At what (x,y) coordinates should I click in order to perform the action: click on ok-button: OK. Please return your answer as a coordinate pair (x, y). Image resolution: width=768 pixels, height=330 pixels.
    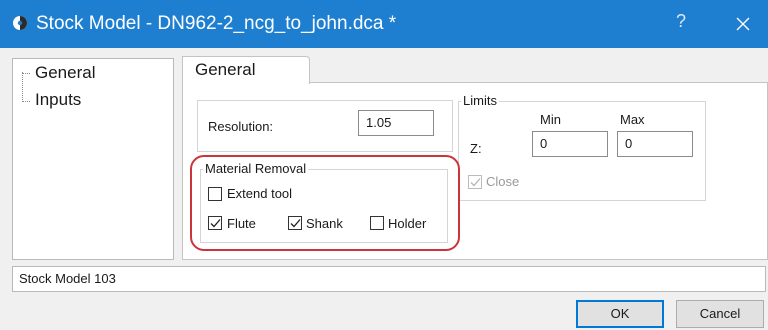
    Looking at the image, I should click on (620, 314).